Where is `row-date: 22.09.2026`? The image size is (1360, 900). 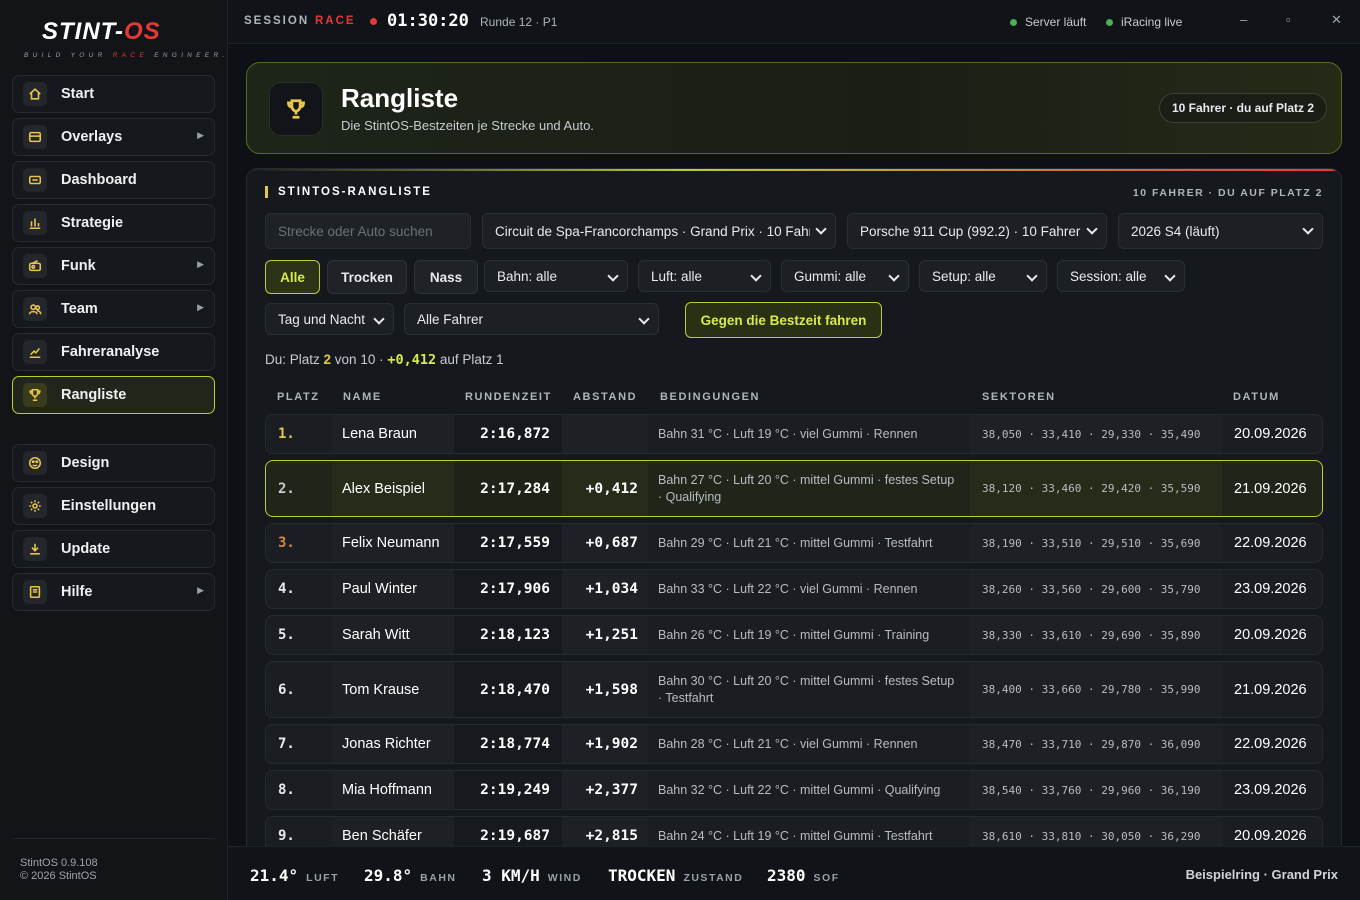
row-date: 22.09.2026 is located at coordinates (1270, 744).